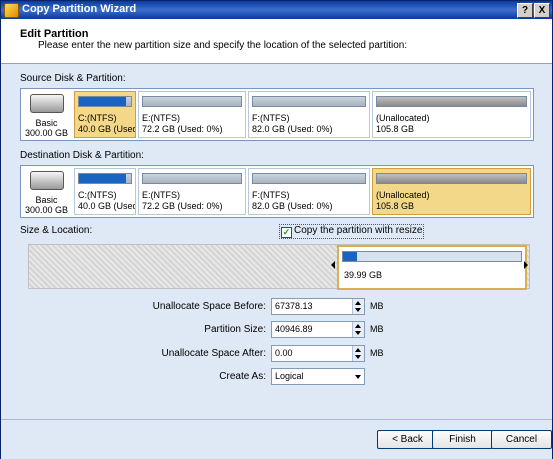 The image size is (553, 459). What do you see at coordinates (451, 191) in the screenshot?
I see `destination-partition-unallocated: (Unallocated) 105.8 GB` at bounding box center [451, 191].